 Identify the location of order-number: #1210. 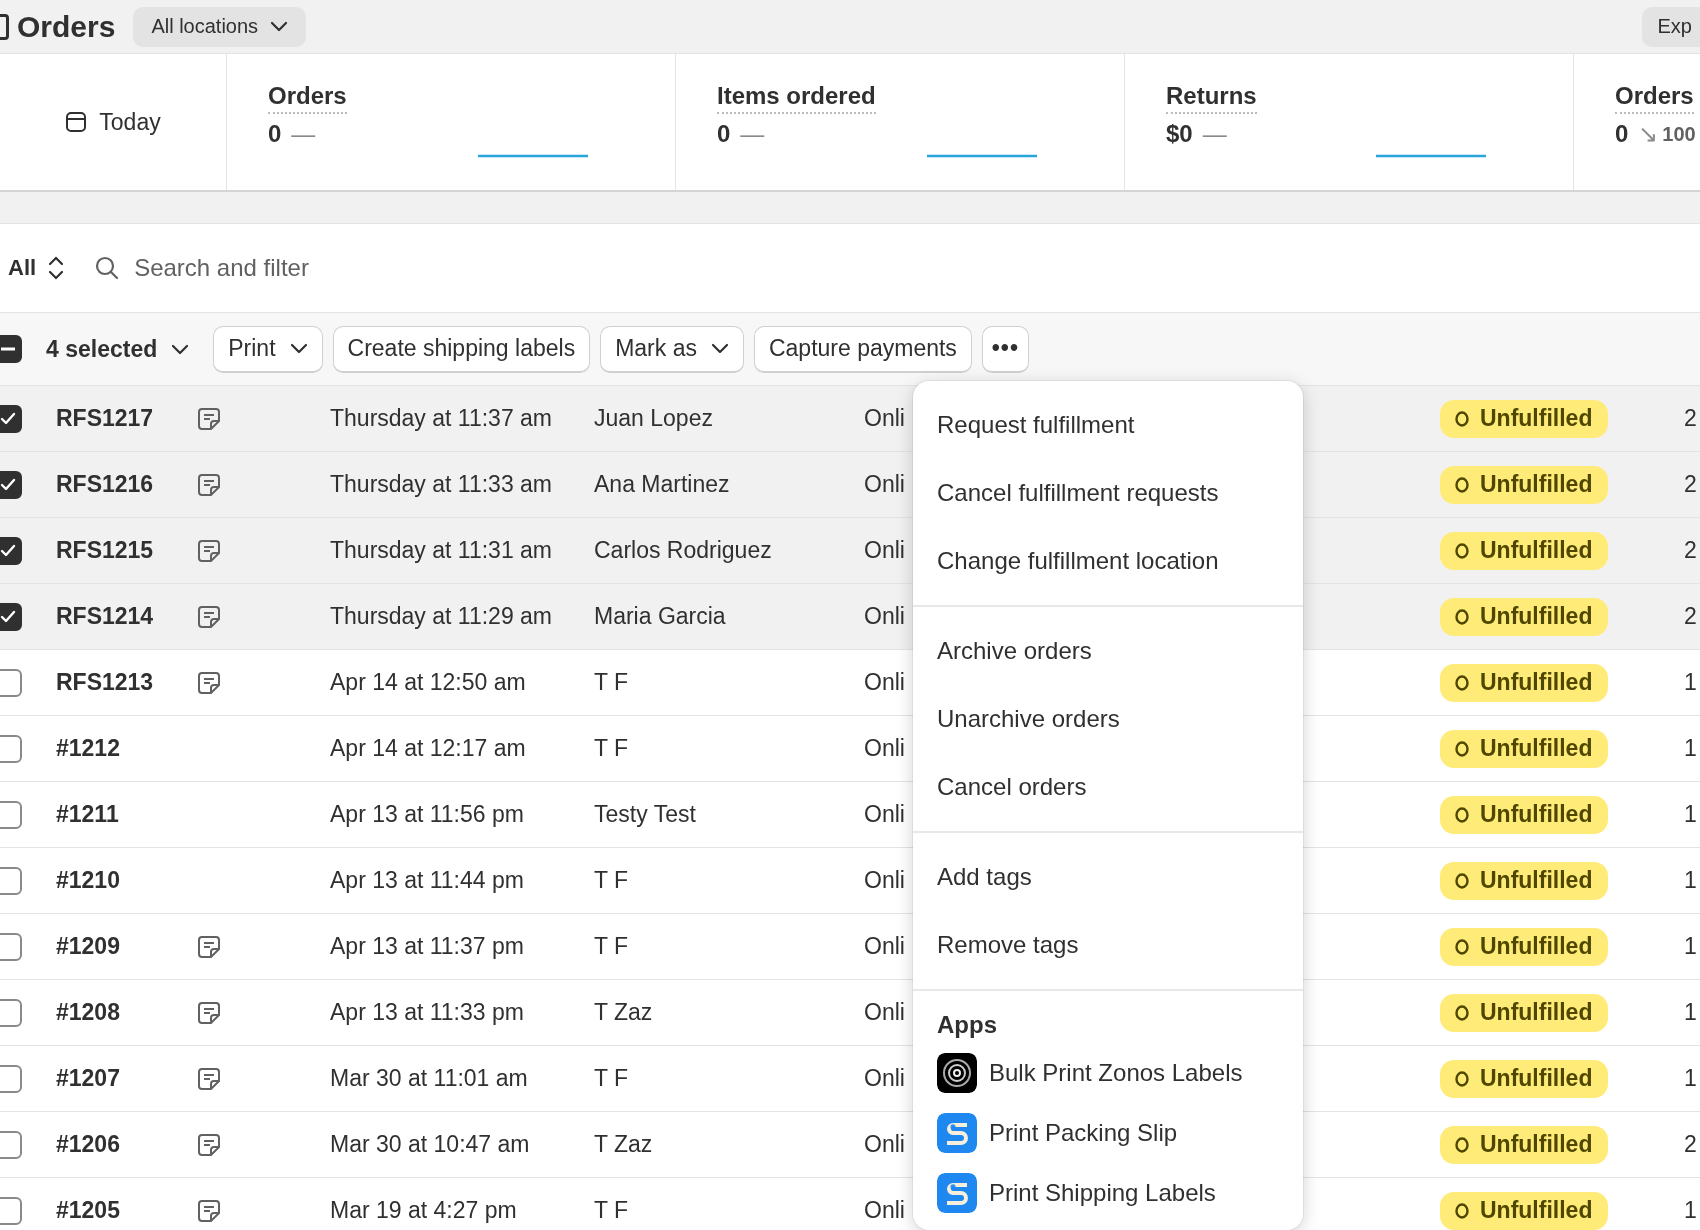
(88, 880).